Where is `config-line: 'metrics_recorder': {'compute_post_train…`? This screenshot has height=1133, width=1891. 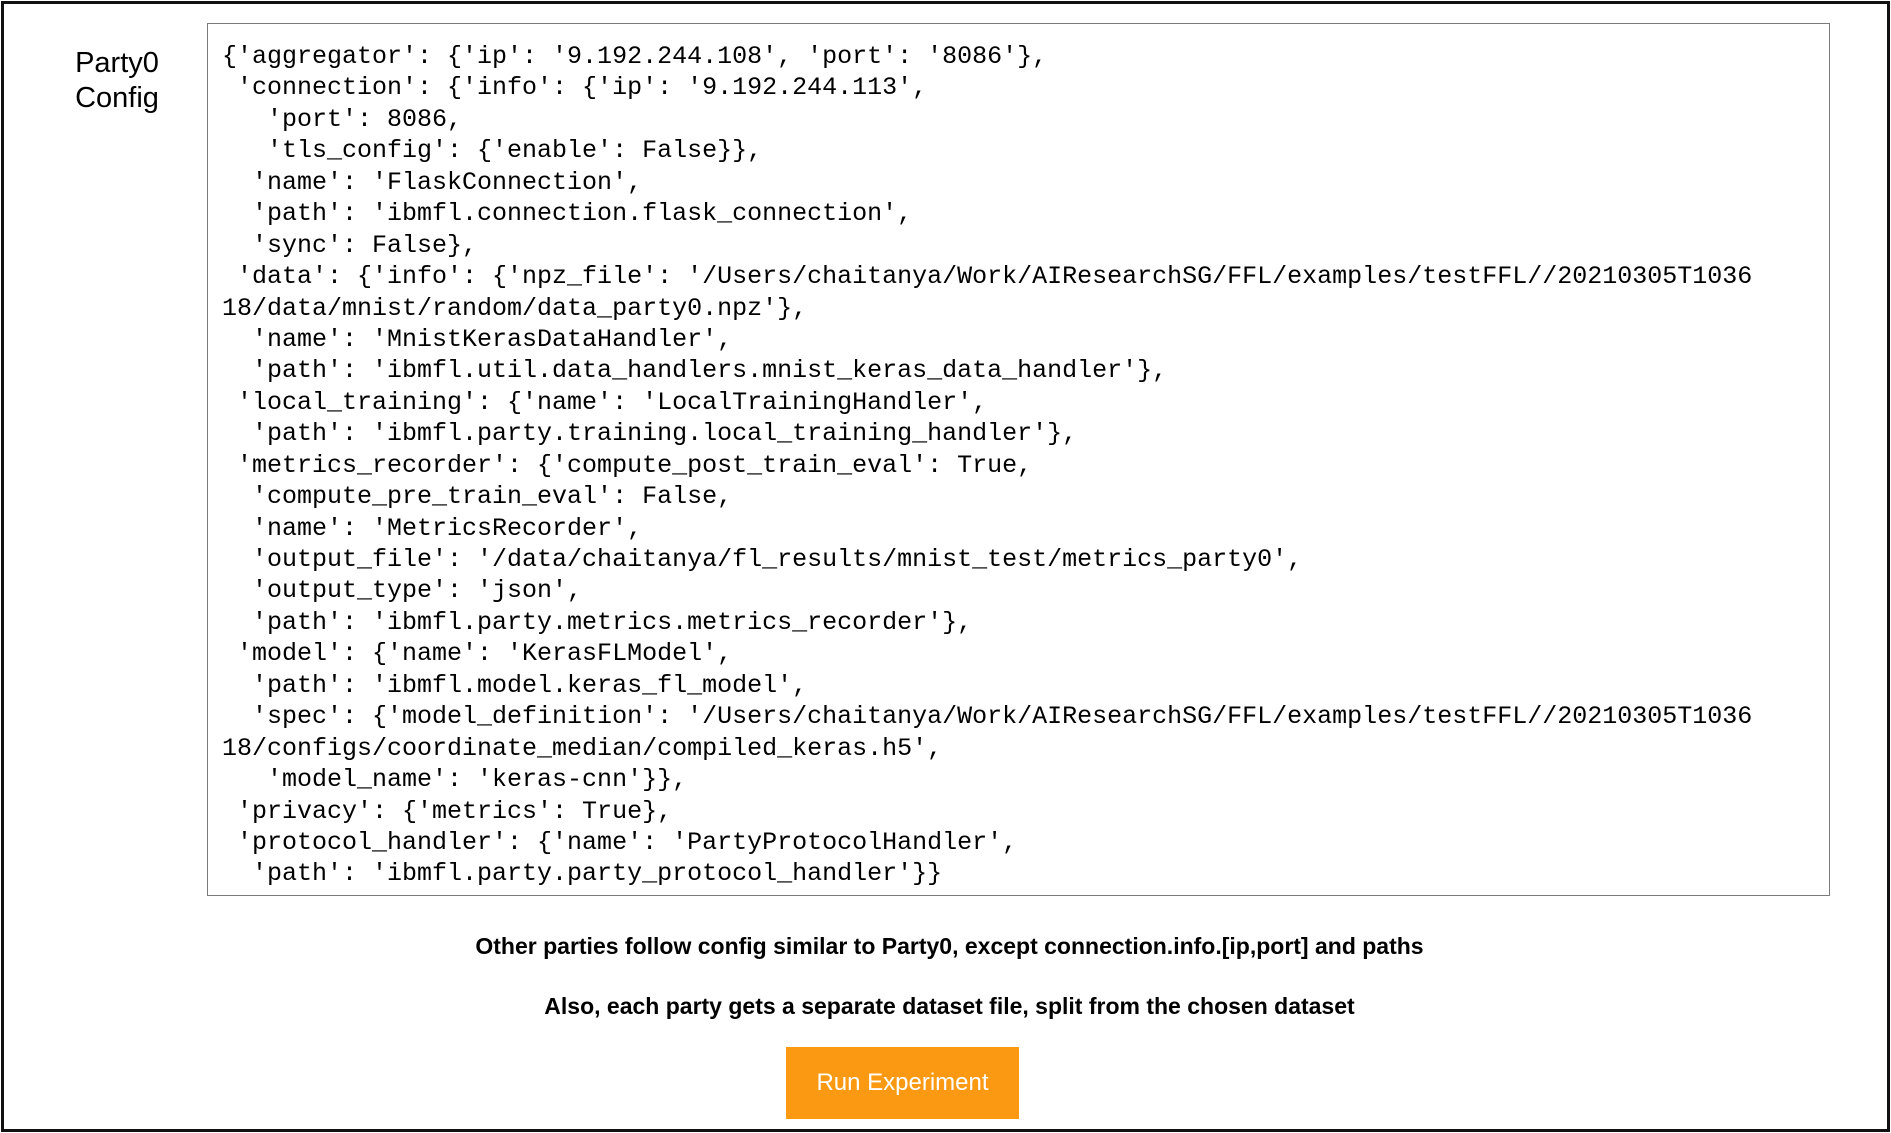
config-line: 'metrics_recorder': {'compute_post_train… is located at coordinates (627, 465).